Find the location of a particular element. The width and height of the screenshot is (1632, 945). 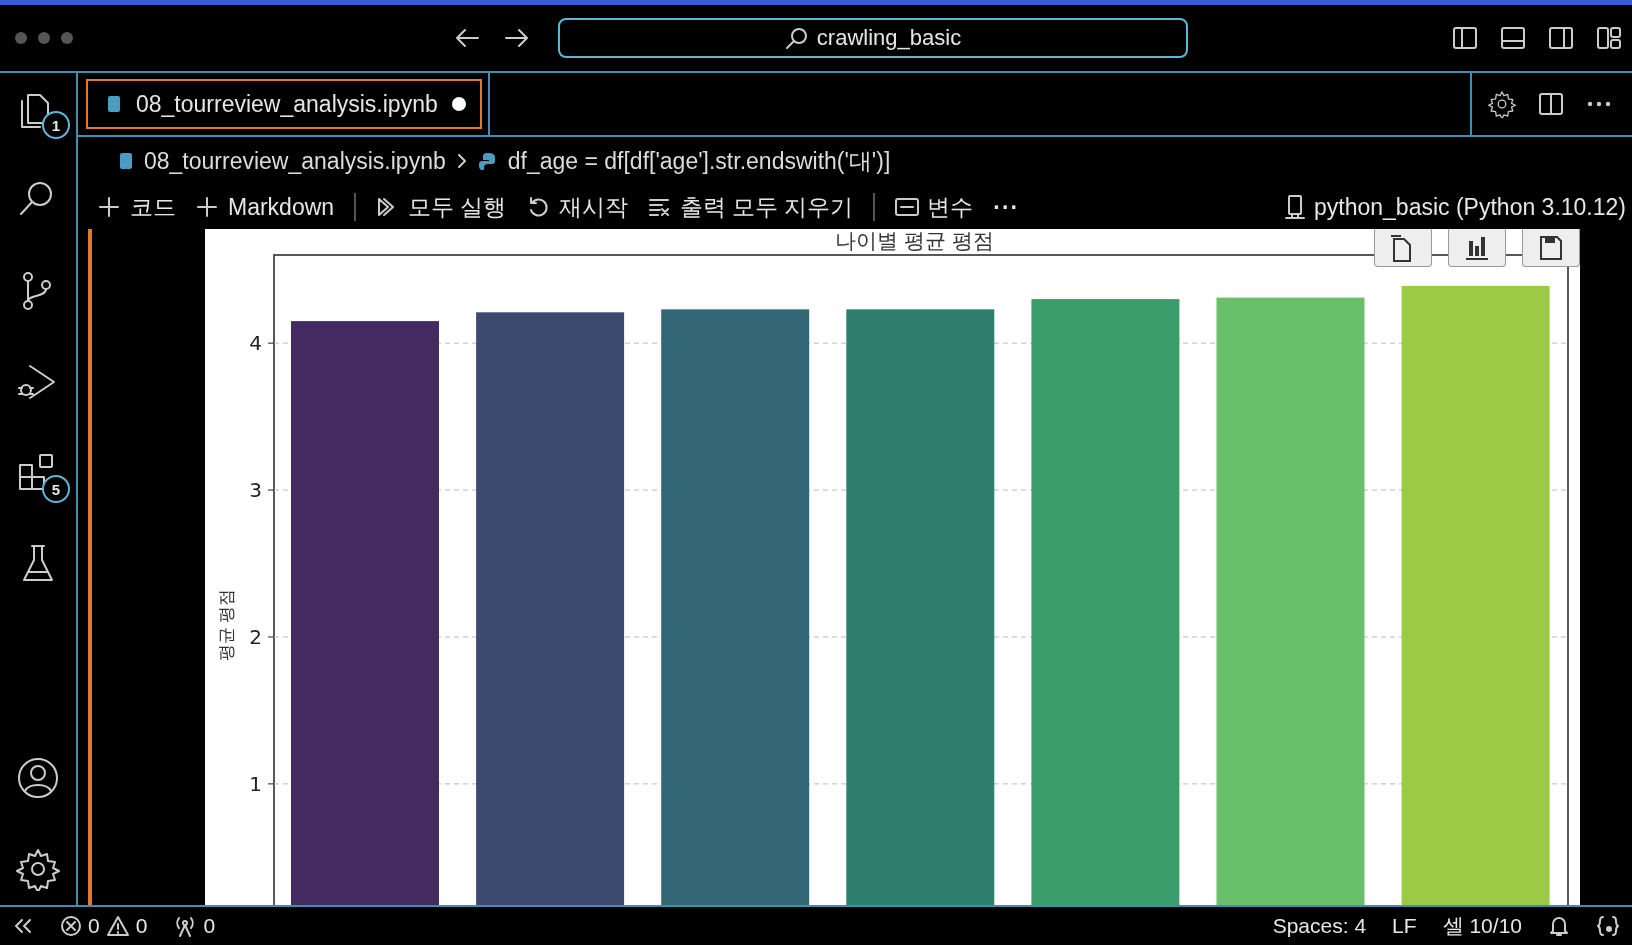

status-item: LF is located at coordinates (1404, 926).